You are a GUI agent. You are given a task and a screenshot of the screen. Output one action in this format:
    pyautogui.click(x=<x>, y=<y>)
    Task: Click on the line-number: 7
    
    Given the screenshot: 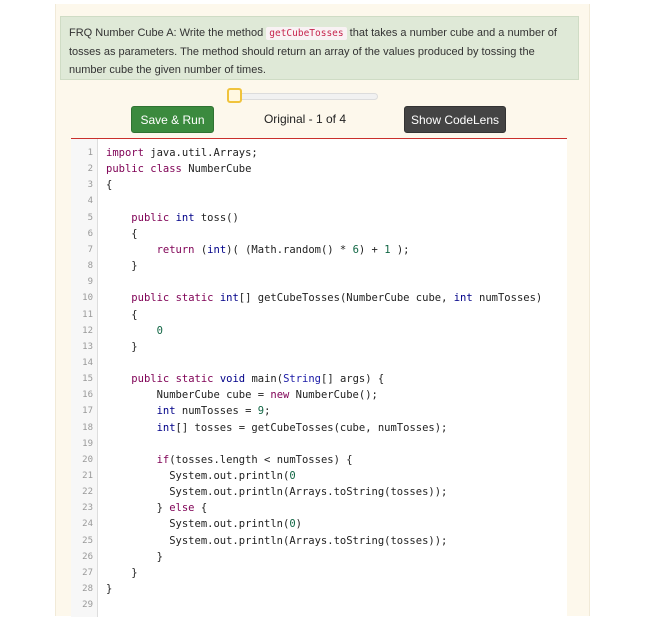 What is the action you would take?
    pyautogui.click(x=90, y=249)
    